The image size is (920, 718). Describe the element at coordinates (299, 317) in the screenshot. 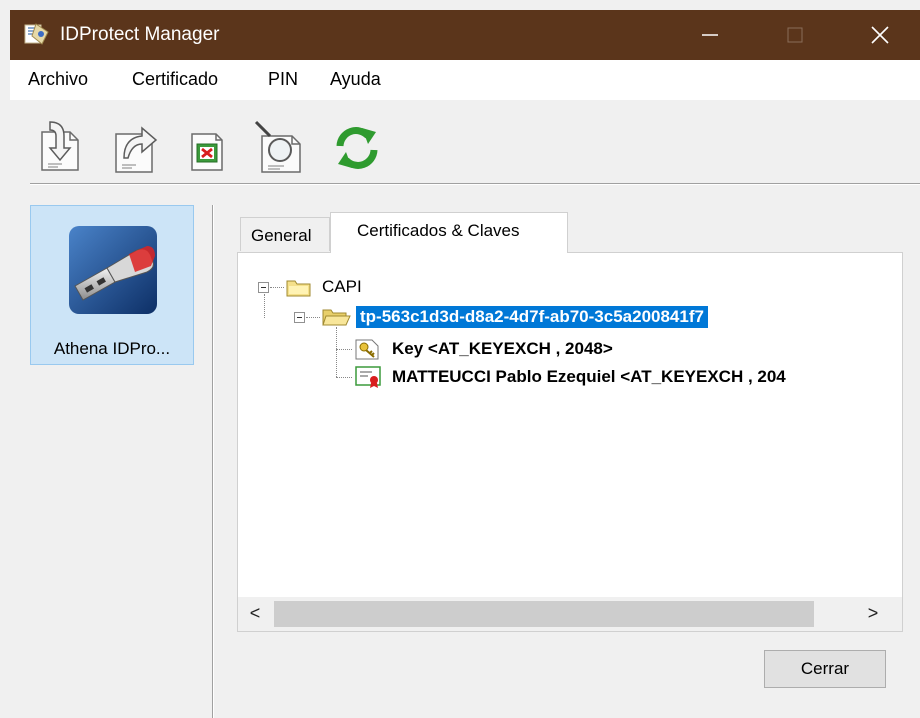

I see `collapse-container-toggle` at that location.